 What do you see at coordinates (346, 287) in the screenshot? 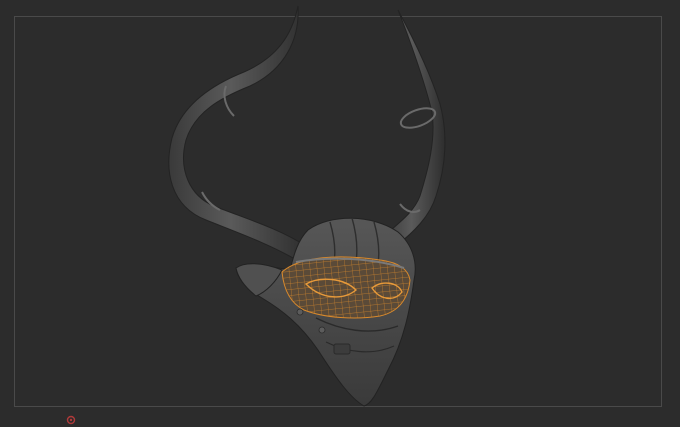
I see `wireframe-eye-band` at bounding box center [346, 287].